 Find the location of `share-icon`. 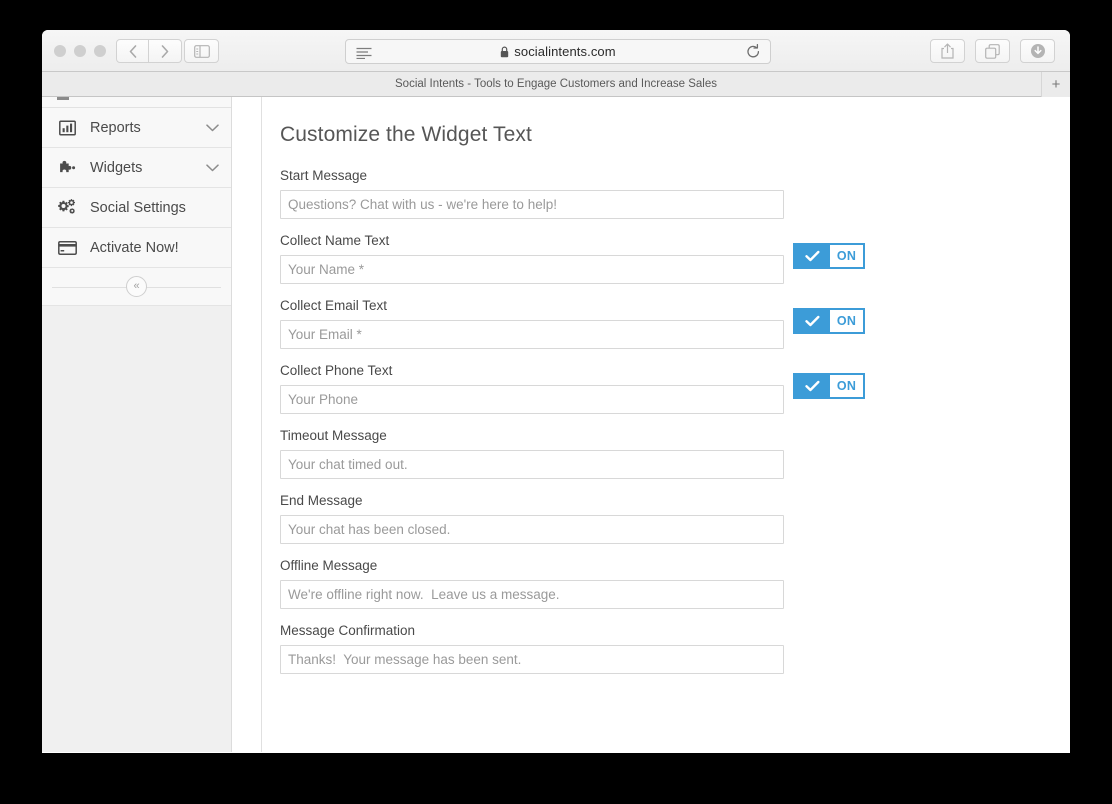

share-icon is located at coordinates (947, 51).